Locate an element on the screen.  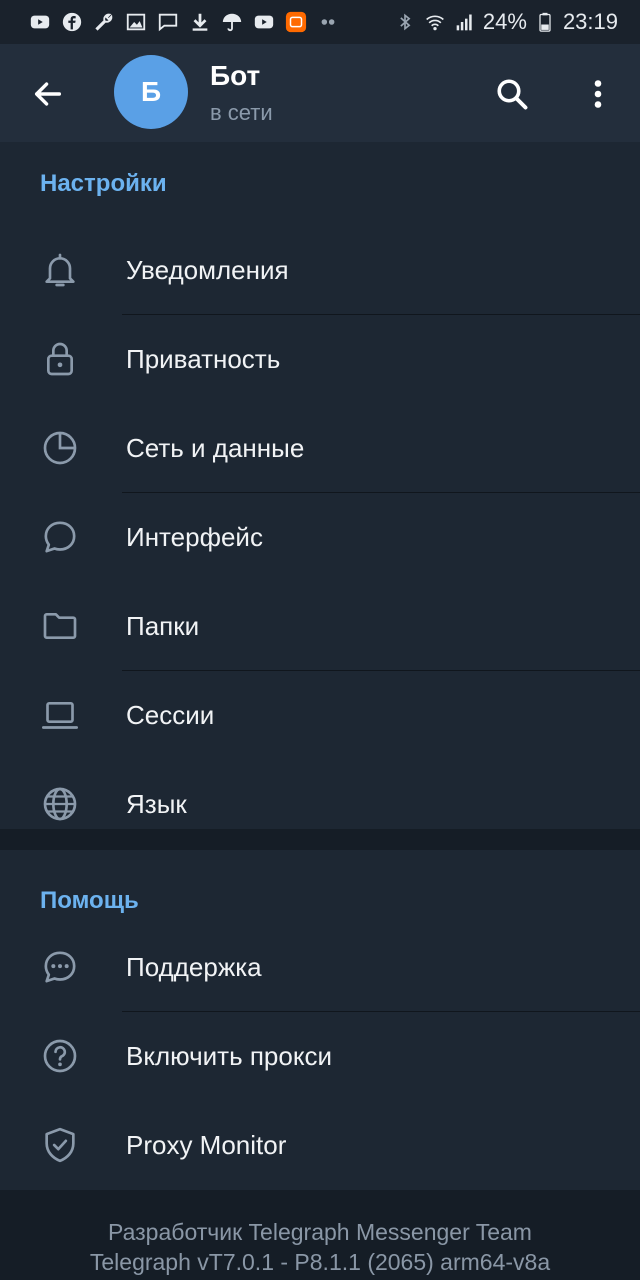
battery-percent: 24% is located at coordinates (504, 21).